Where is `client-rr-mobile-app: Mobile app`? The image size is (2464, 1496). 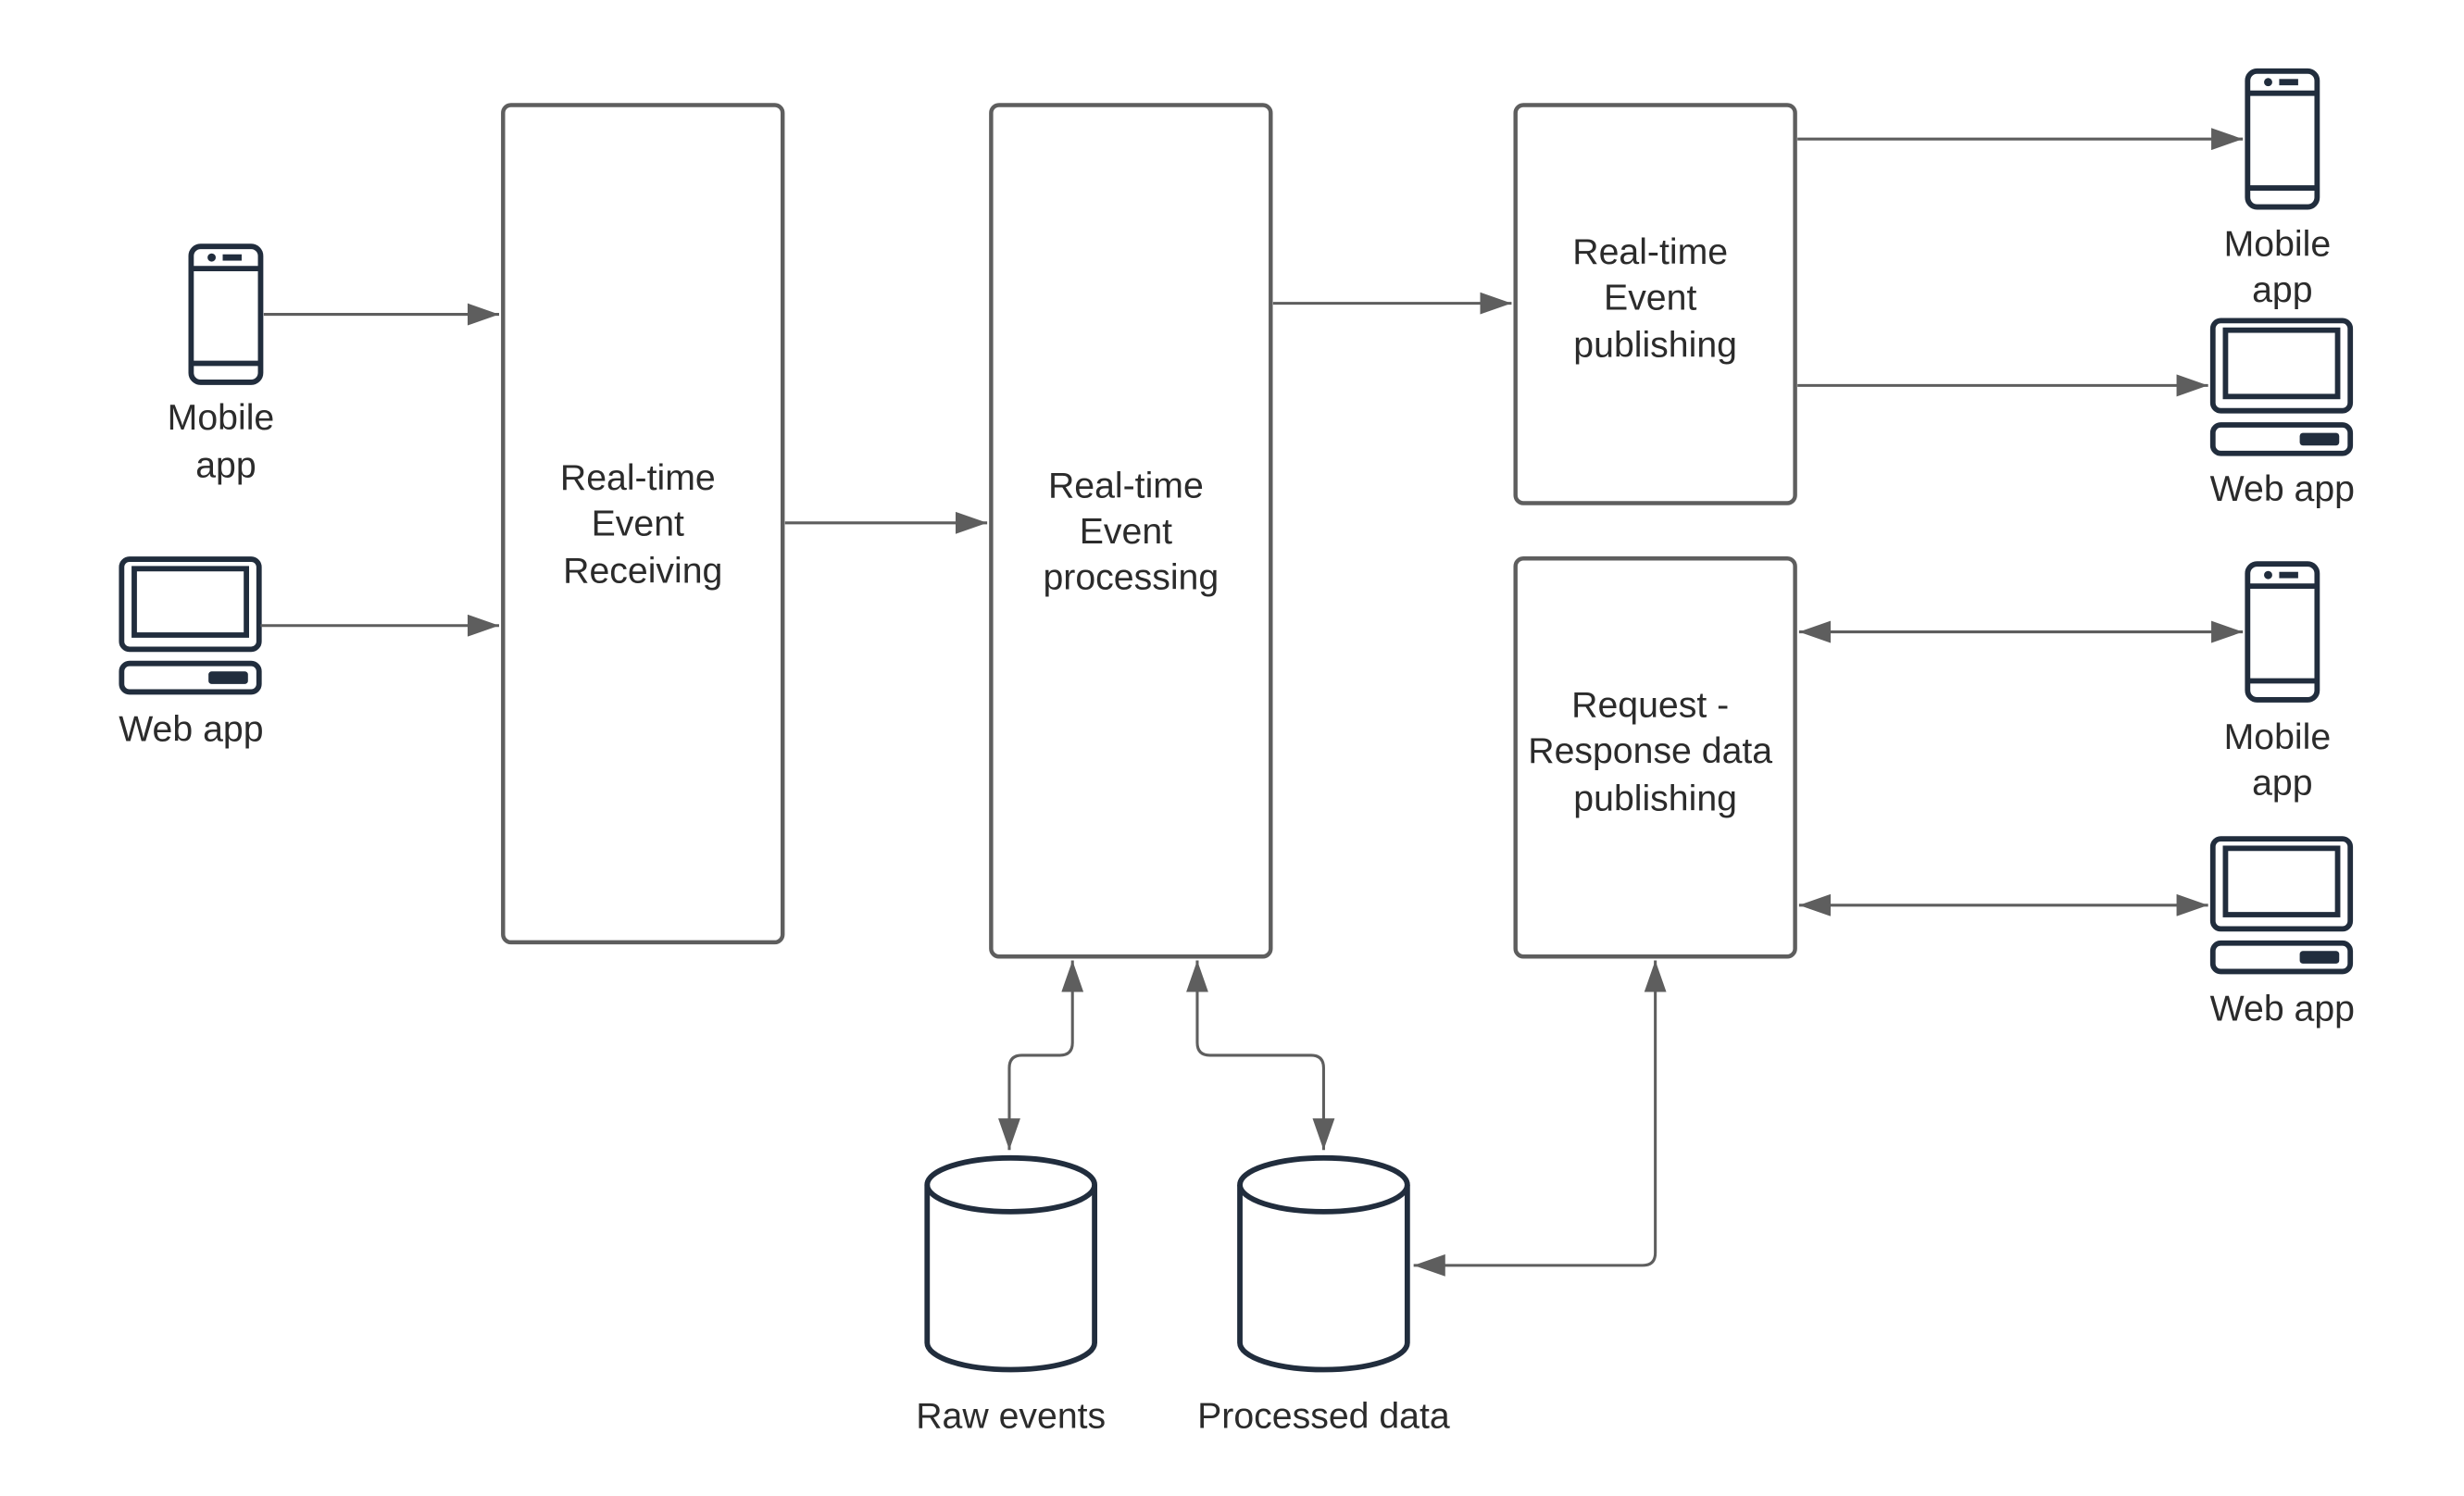
client-rr-mobile-app: Mobile app is located at coordinates (2282, 684).